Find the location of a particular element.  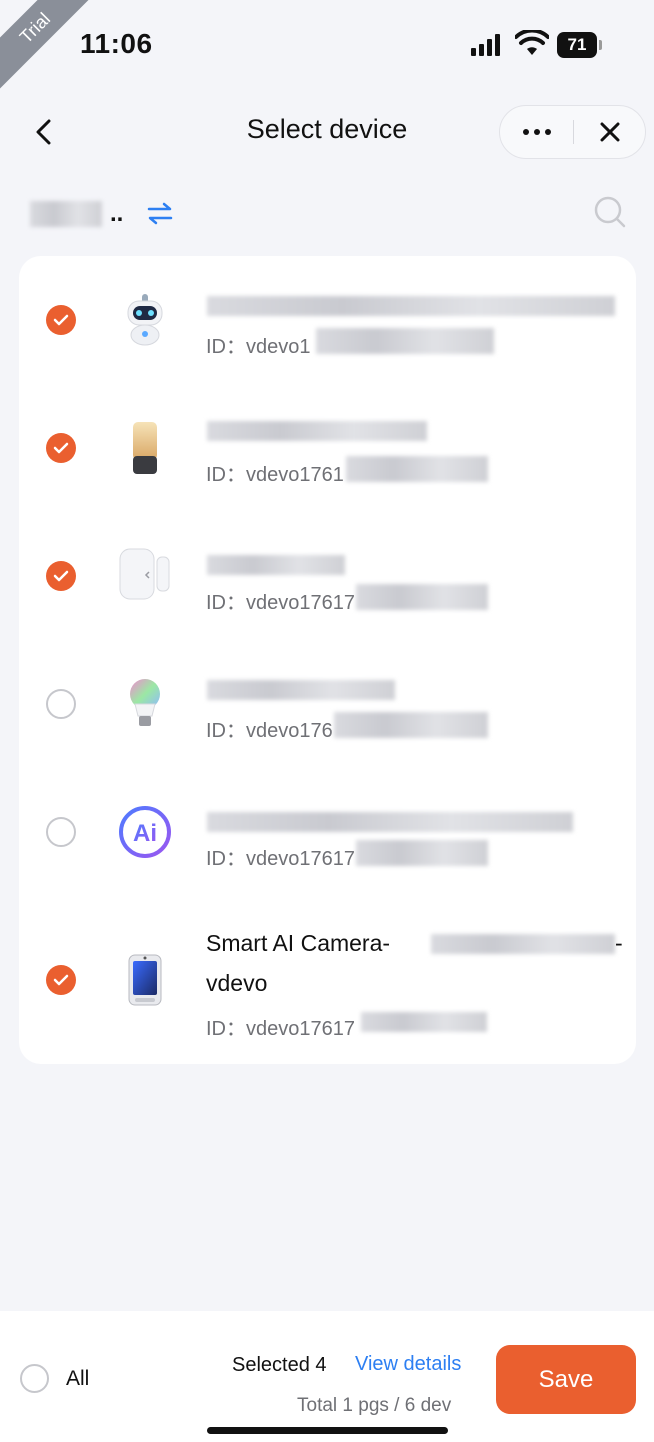

device-id: ID：vdevo176 is located at coordinates (269, 731).